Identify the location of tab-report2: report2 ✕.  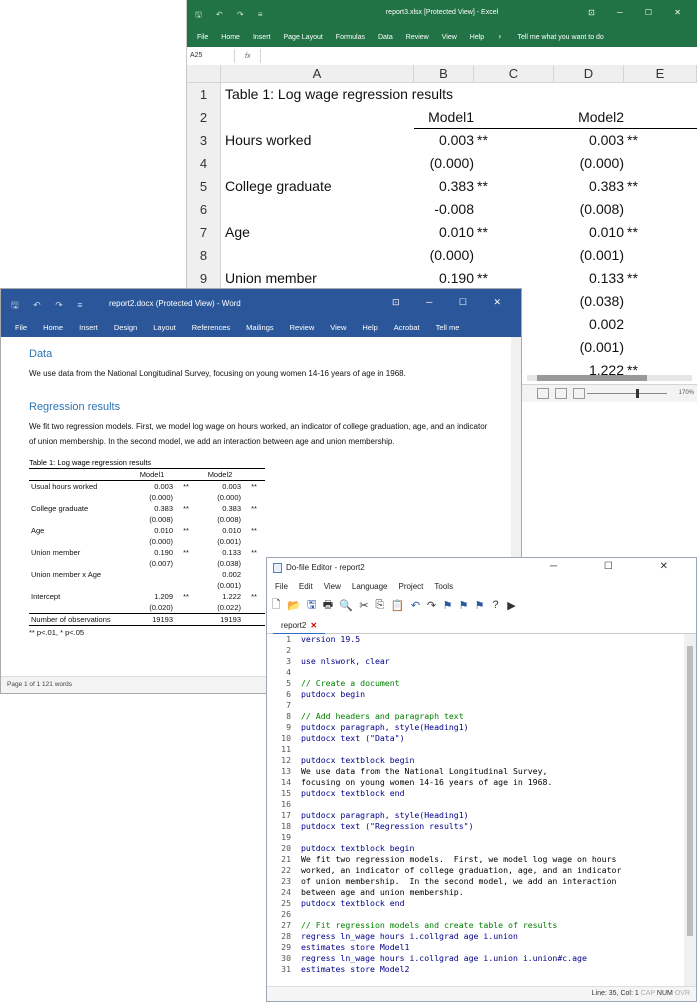
(299, 626).